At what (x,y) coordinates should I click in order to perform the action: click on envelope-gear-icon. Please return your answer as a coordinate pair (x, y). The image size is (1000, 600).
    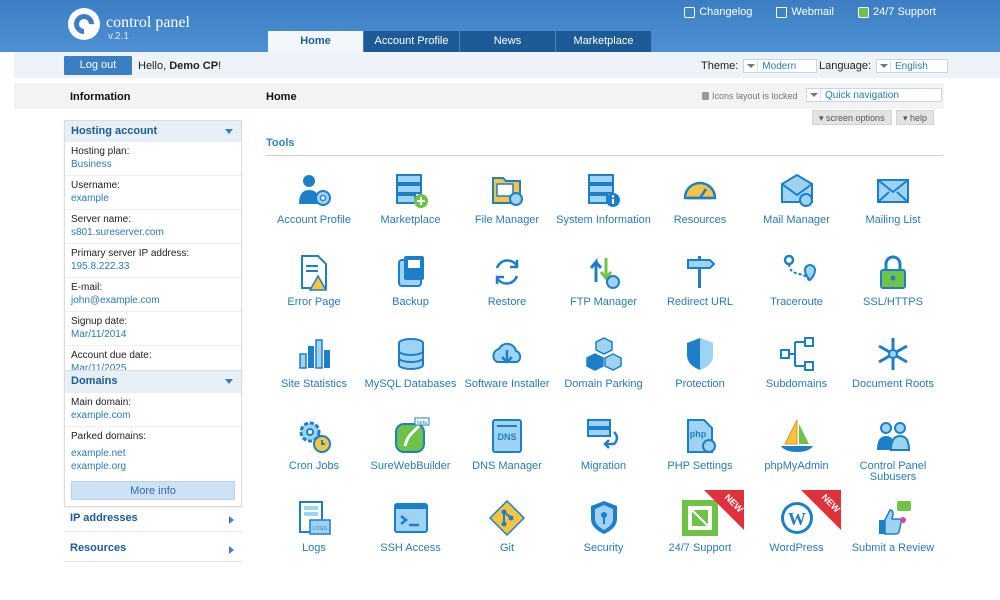
    Looking at the image, I should click on (796, 190).